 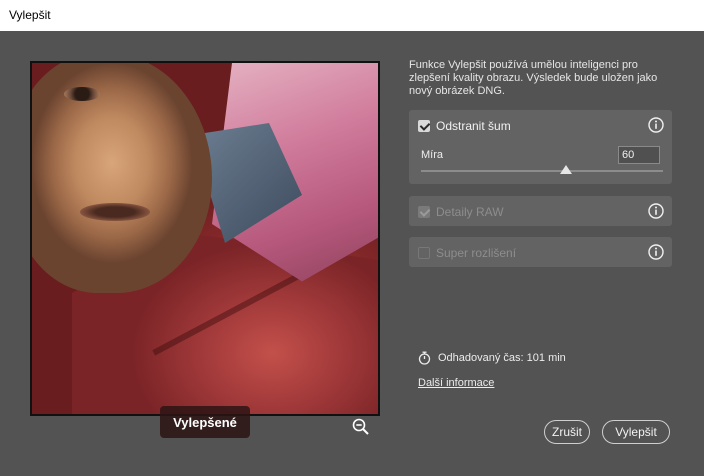 What do you see at coordinates (456, 383) in the screenshot?
I see `more-info-link: Další informace` at bounding box center [456, 383].